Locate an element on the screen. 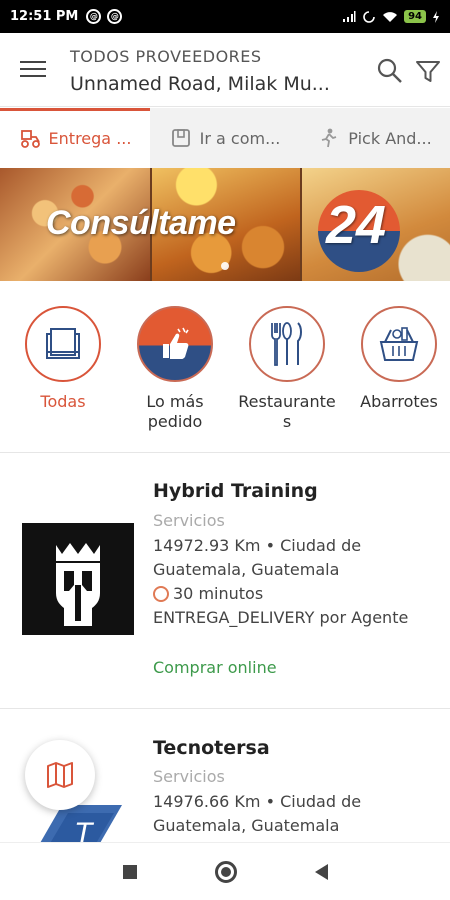 The height and width of the screenshot is (900, 450). system-nav-bar is located at coordinates (225, 871).